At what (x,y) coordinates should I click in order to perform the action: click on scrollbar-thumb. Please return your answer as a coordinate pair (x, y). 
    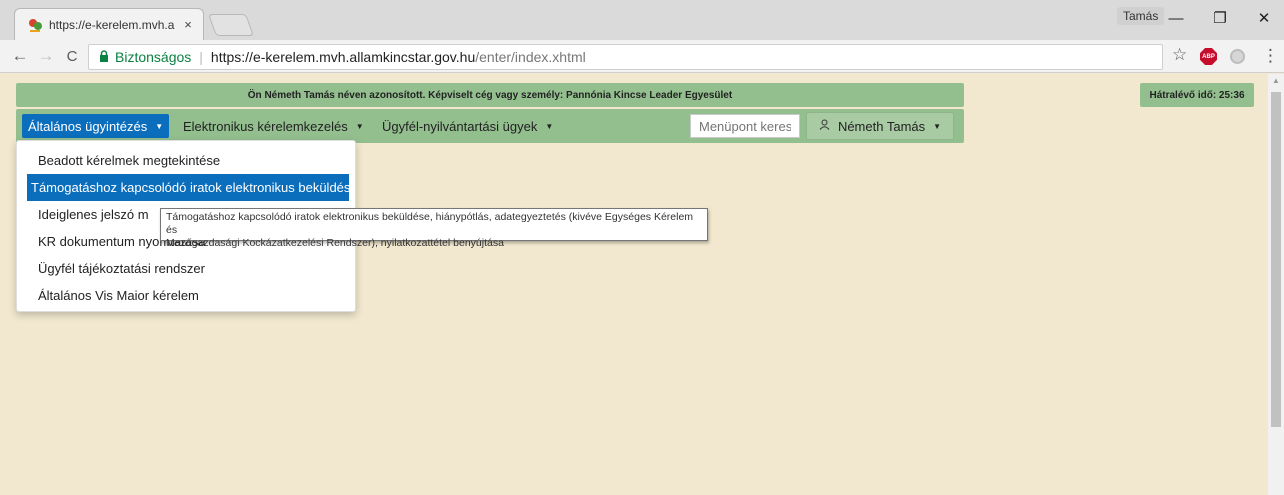
    Looking at the image, I should click on (1276, 259).